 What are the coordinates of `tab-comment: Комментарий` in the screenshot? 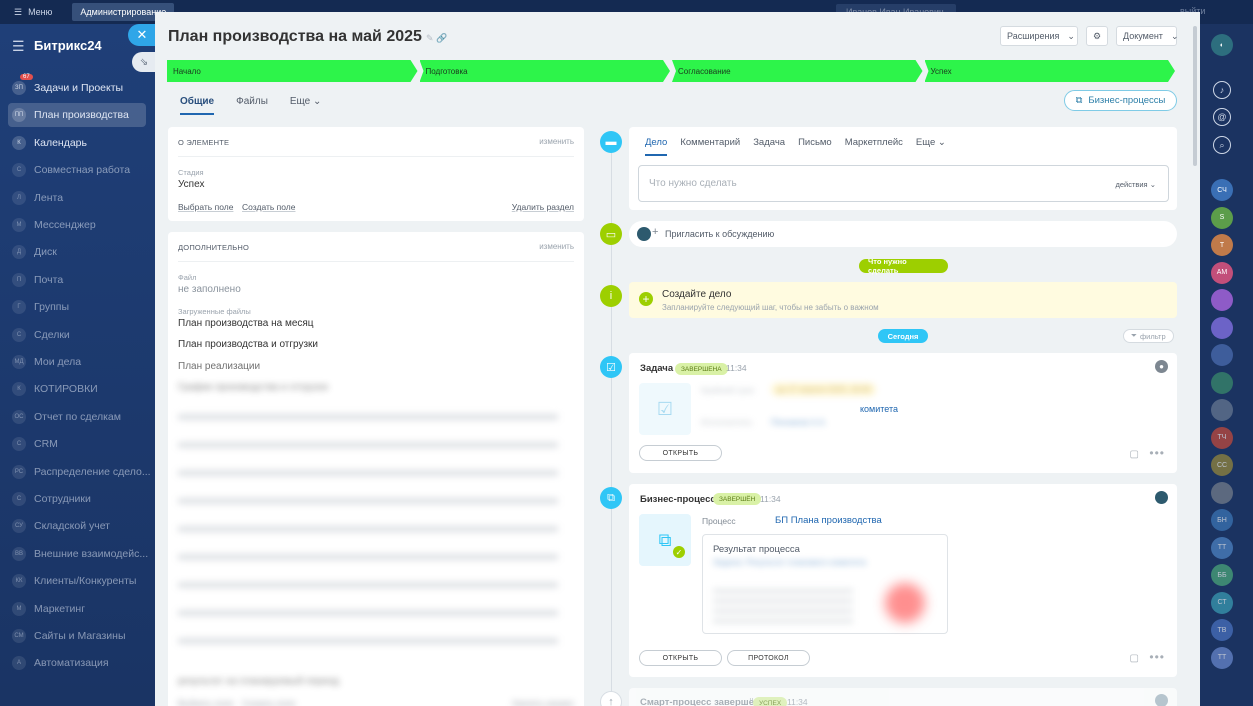 It's located at (710, 146).